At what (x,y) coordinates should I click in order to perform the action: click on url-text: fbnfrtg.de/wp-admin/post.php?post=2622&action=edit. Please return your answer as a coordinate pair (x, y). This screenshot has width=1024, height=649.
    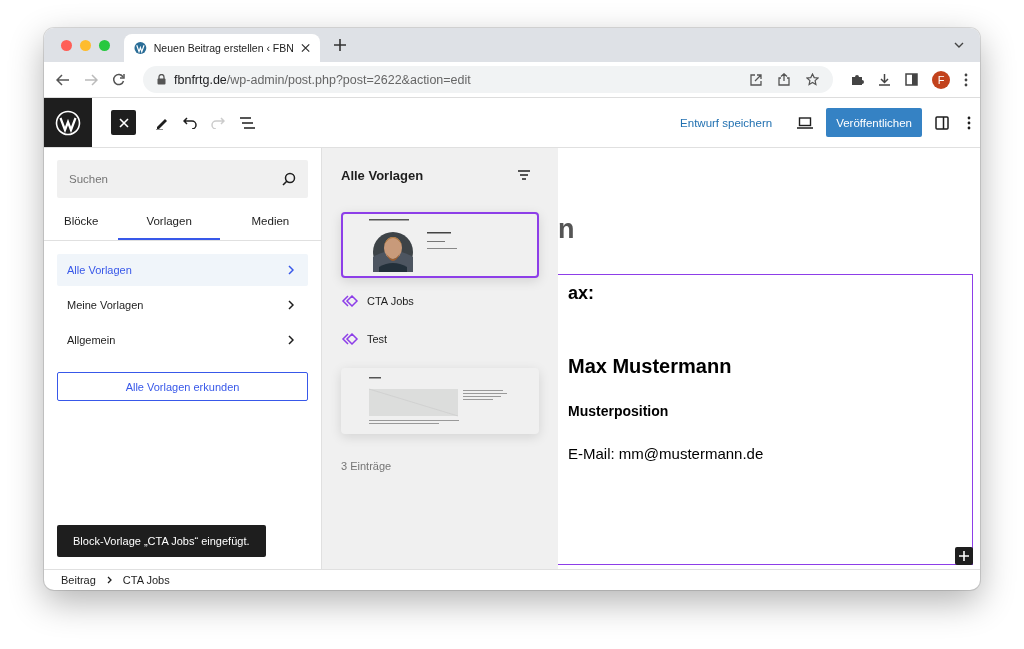
    Looking at the image, I should click on (322, 79).